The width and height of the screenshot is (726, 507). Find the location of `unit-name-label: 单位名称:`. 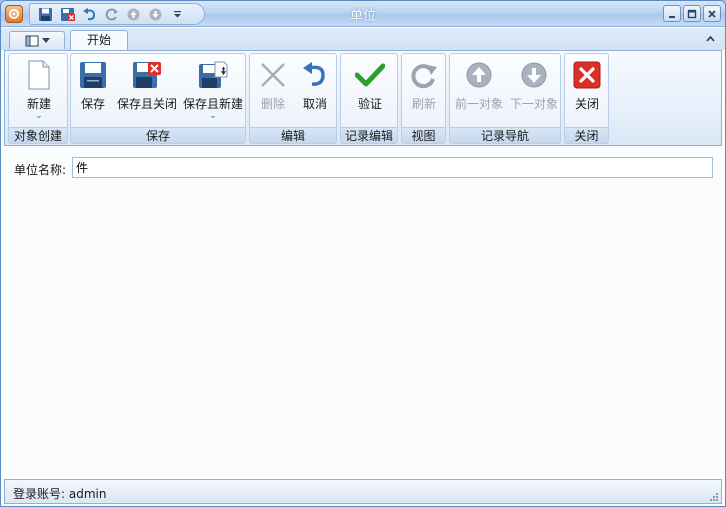

unit-name-label: 单位名称: is located at coordinates (40, 170).